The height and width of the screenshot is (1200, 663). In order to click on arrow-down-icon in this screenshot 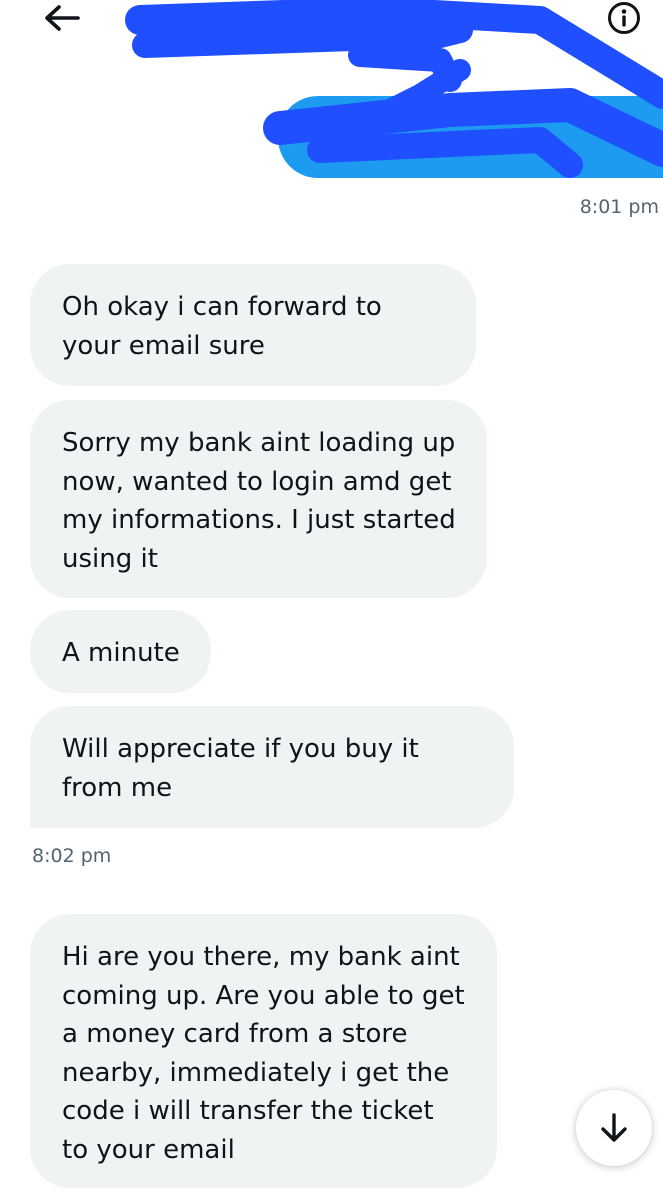, I will do `click(614, 1127)`.